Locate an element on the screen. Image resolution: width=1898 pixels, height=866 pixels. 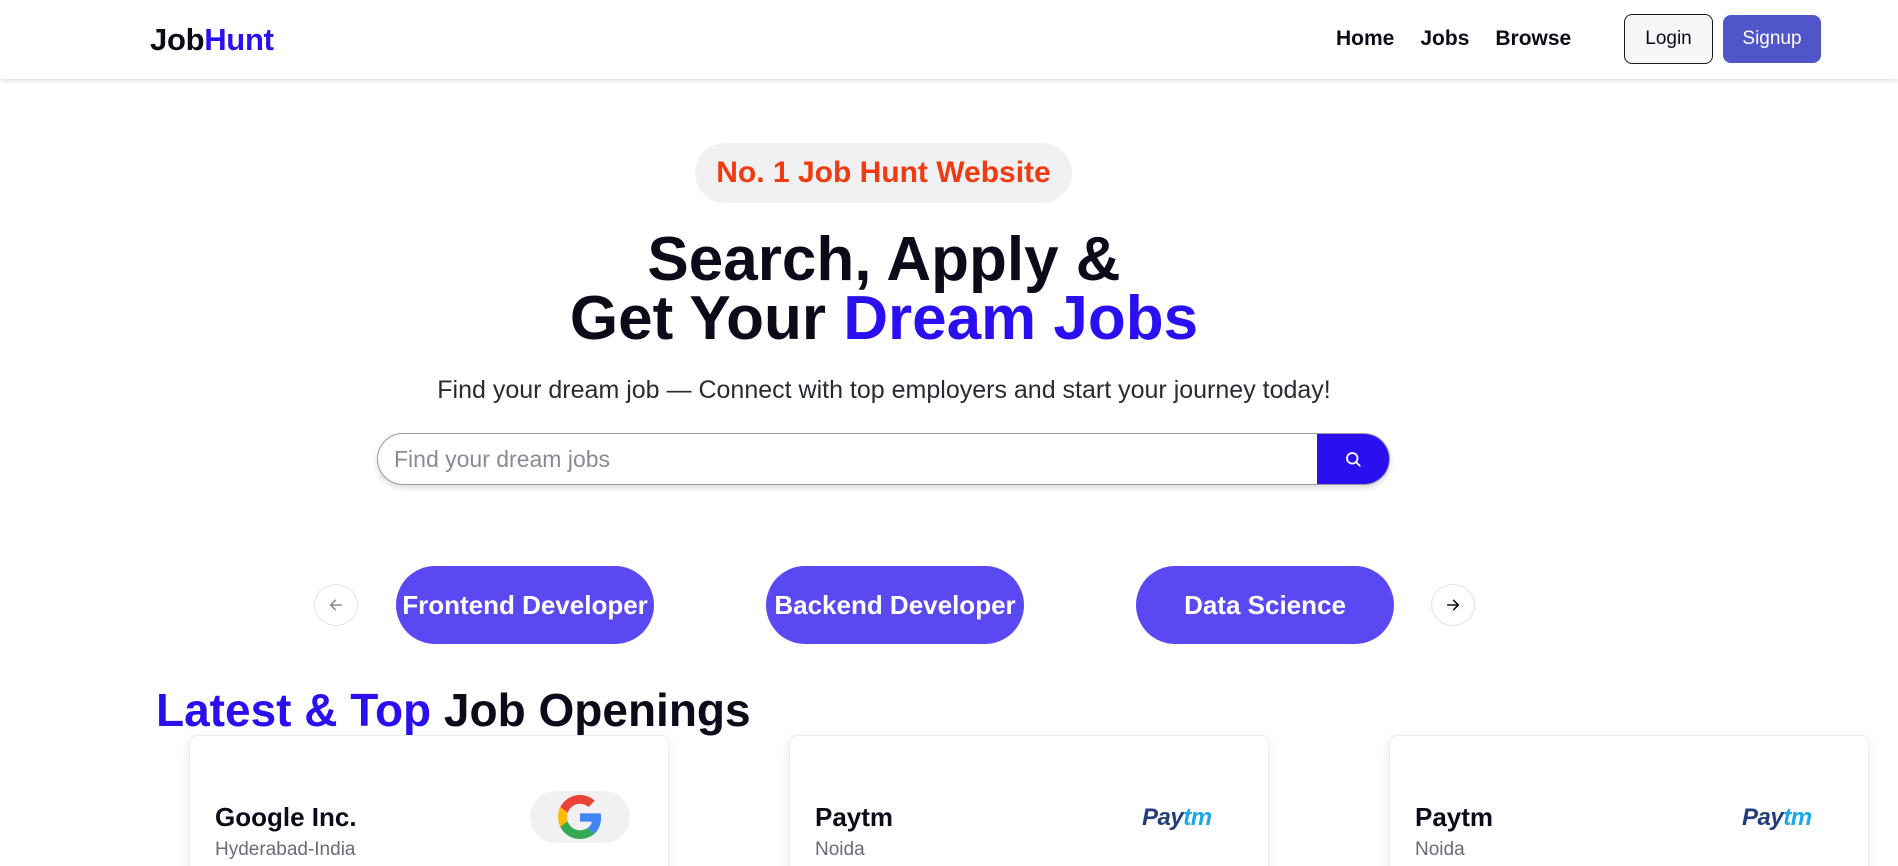
google-logo-icon is located at coordinates (580, 817).